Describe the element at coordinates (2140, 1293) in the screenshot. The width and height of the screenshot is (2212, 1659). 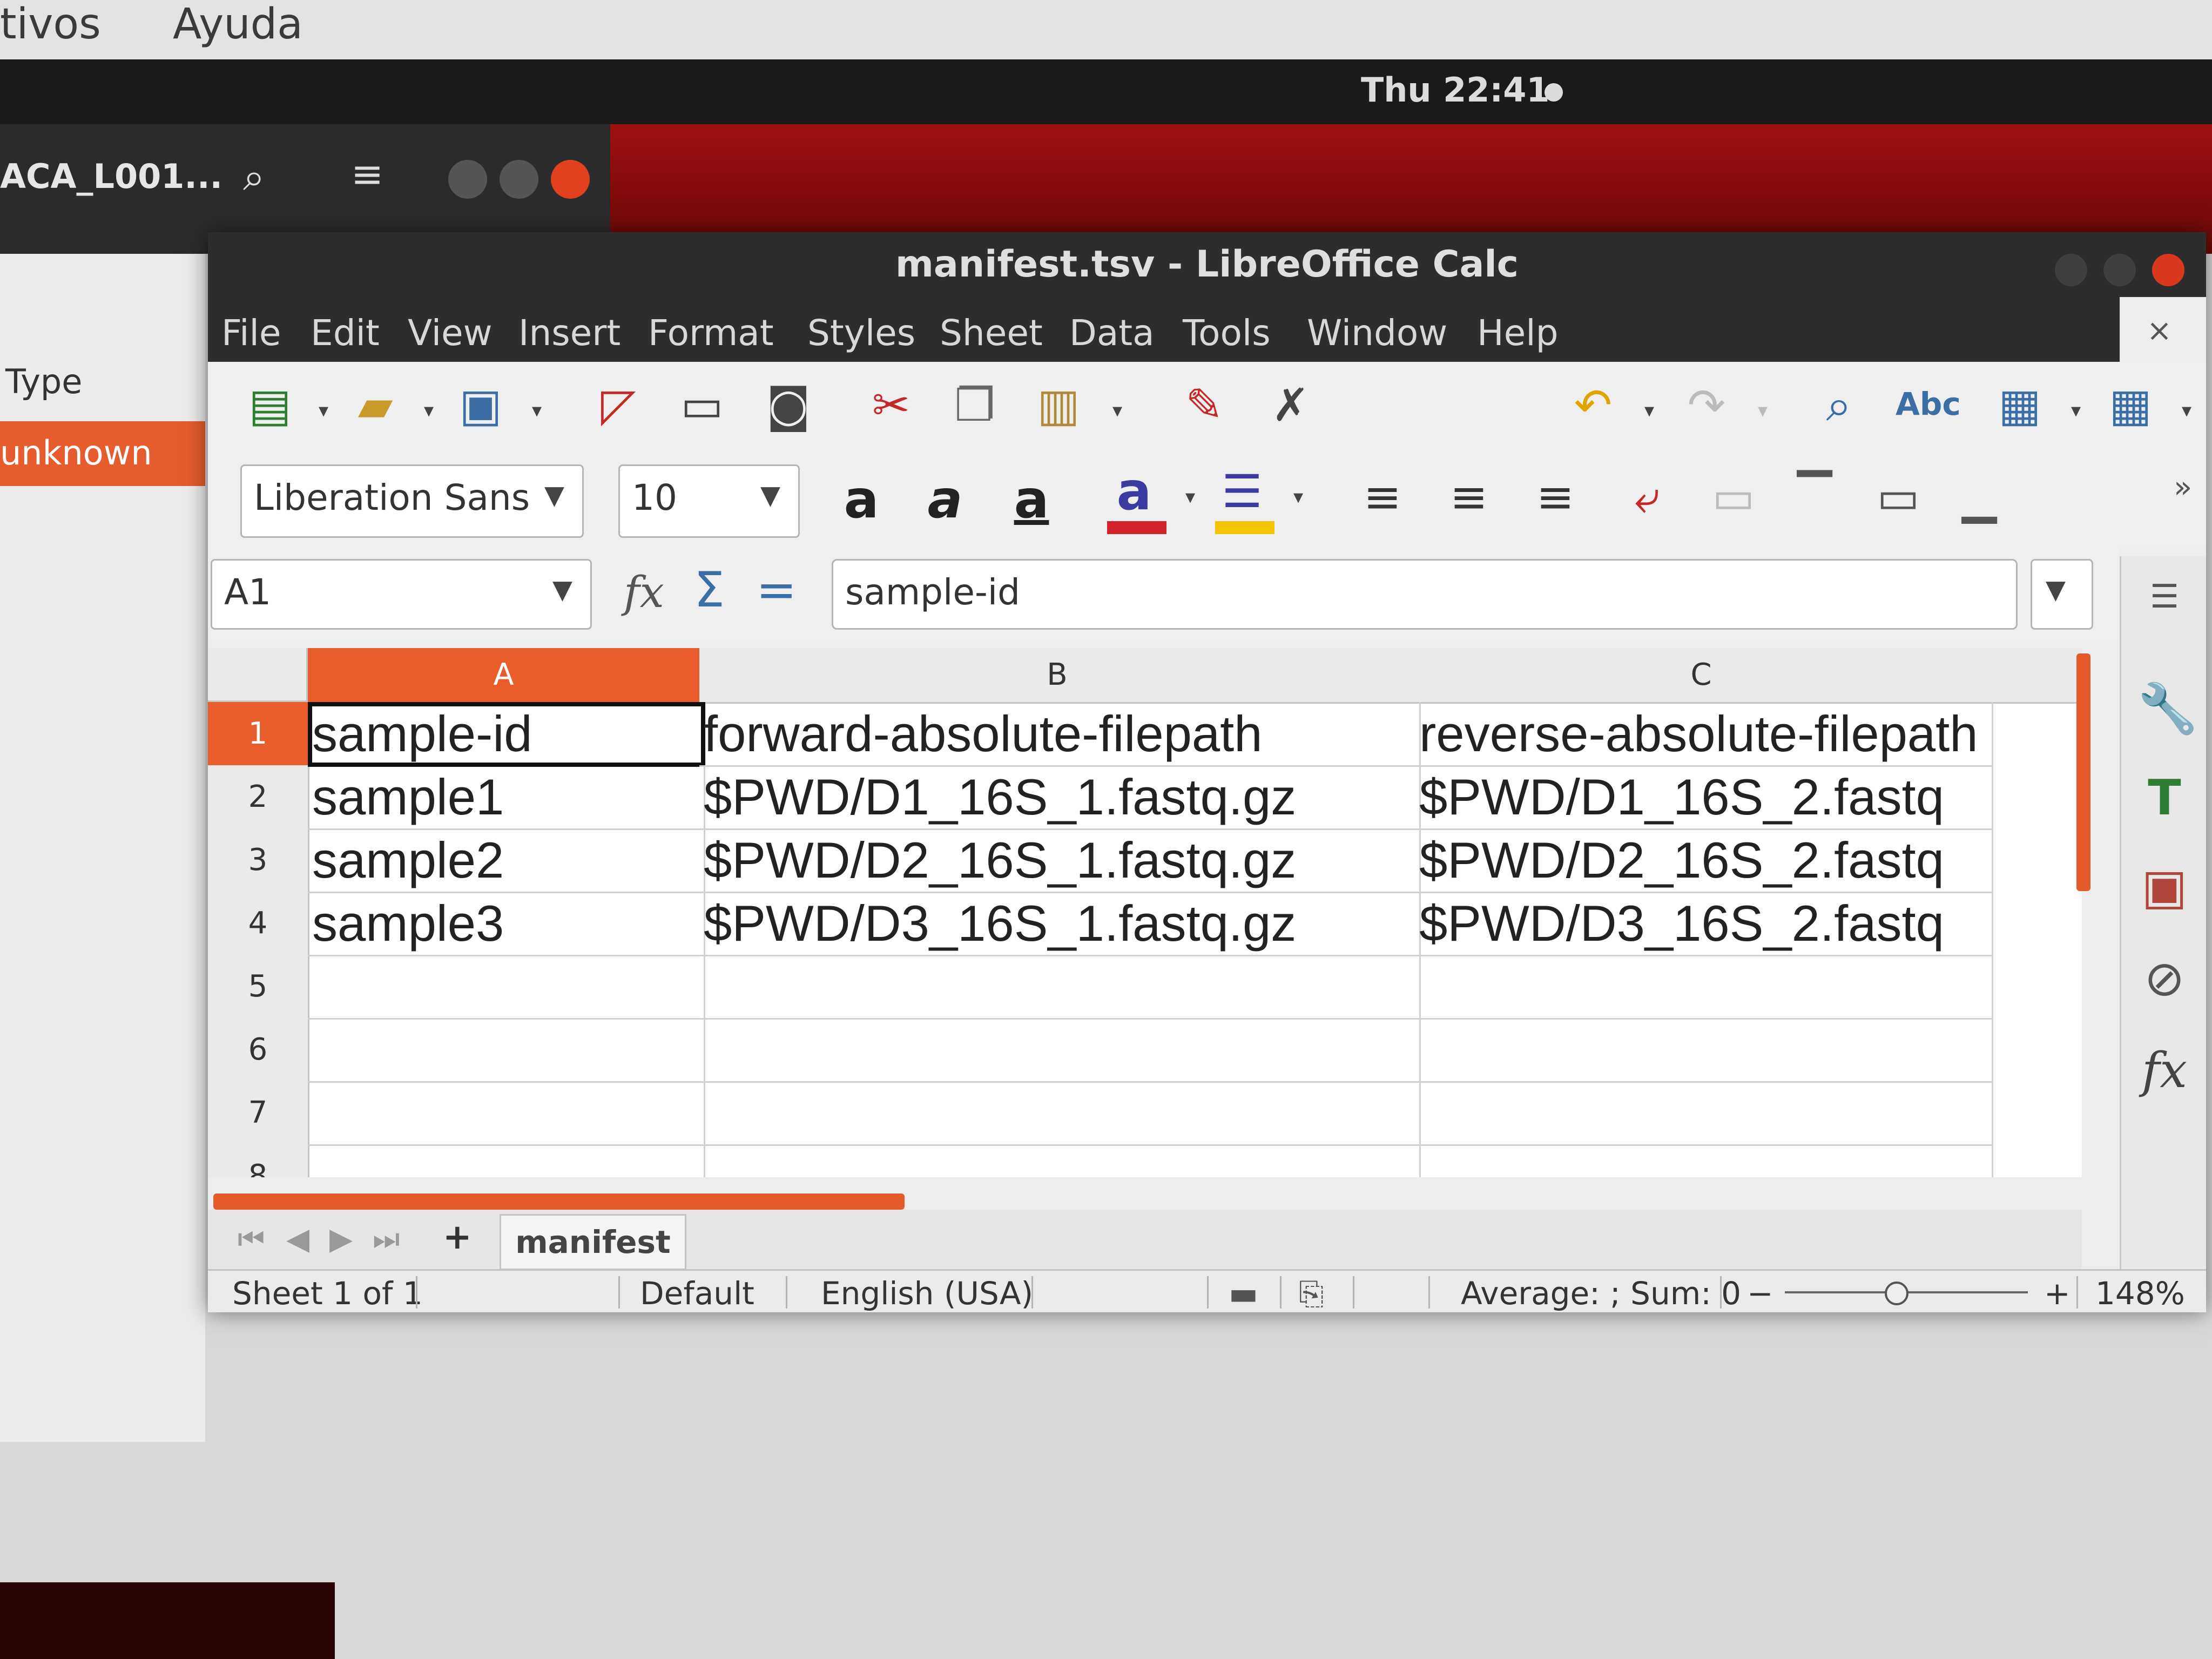
I see `zoom-level: 148%` at that location.